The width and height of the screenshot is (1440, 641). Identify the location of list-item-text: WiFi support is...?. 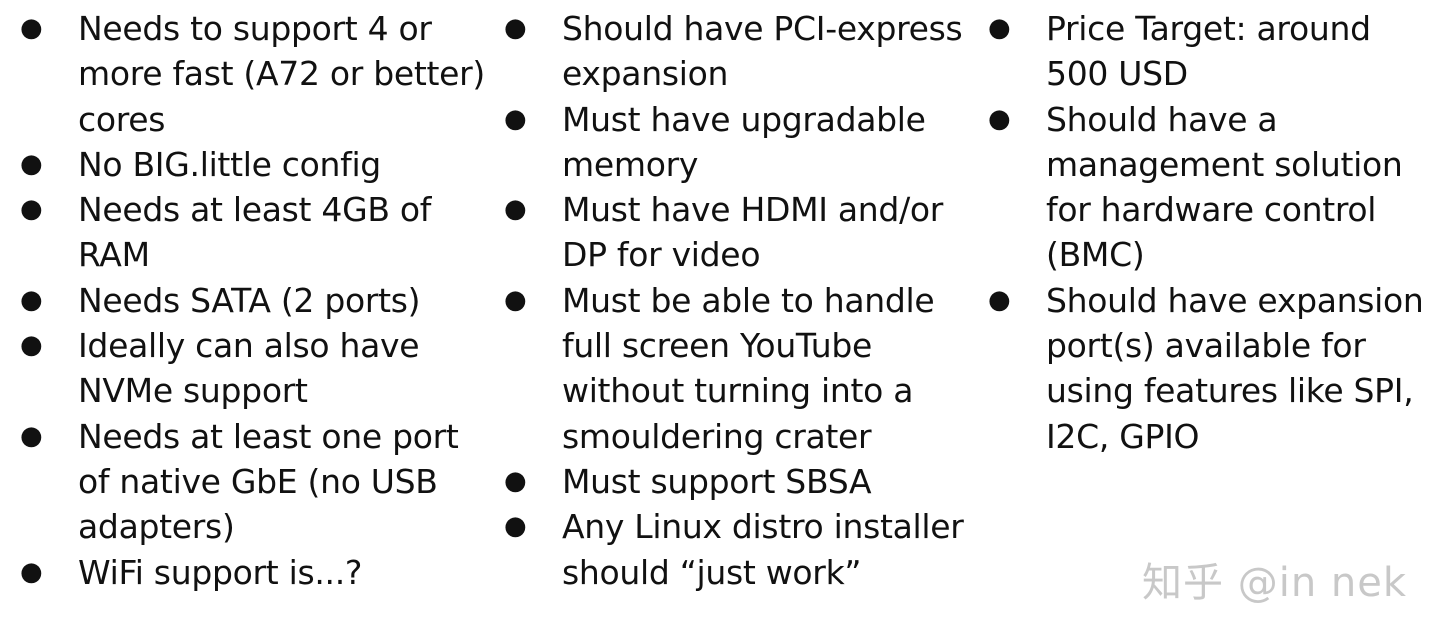
(220, 572).